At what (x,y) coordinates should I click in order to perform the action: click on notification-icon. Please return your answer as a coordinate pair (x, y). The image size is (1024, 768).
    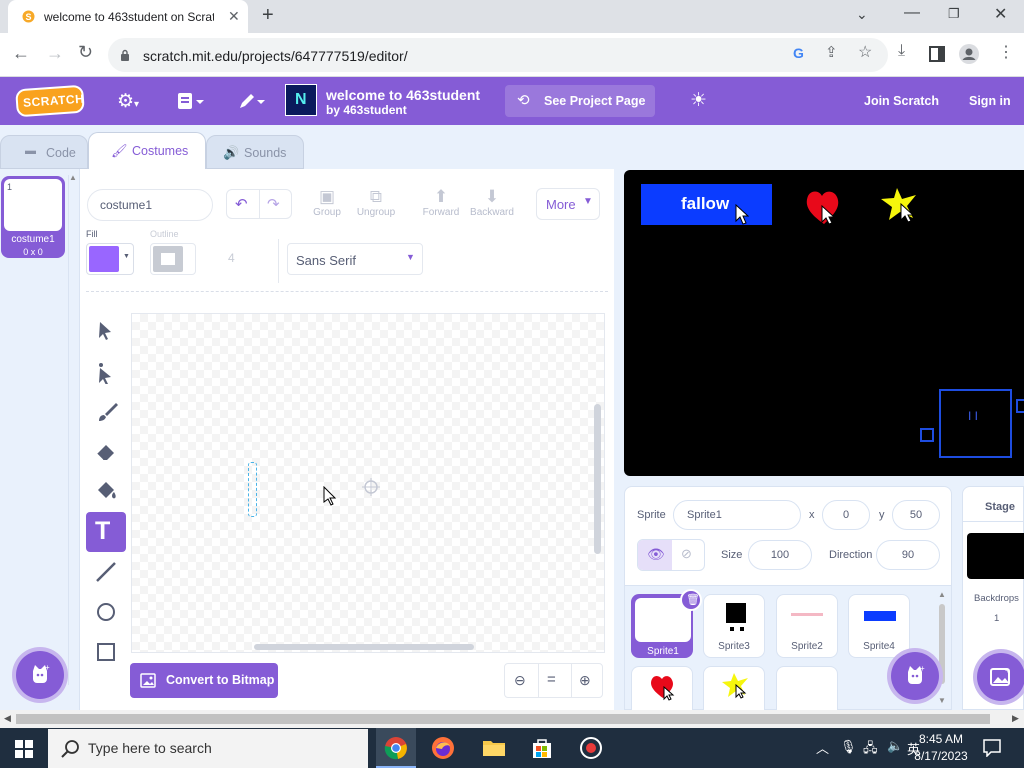
    Looking at the image, I should click on (992, 748).